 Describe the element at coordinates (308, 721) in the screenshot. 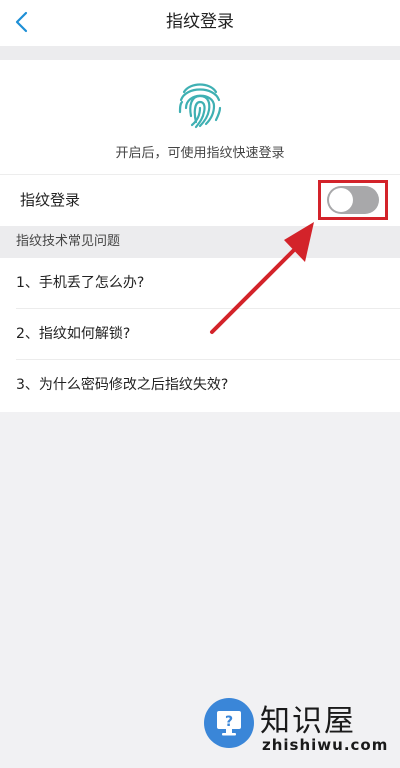

I see `watermark-title: 知识屋` at that location.